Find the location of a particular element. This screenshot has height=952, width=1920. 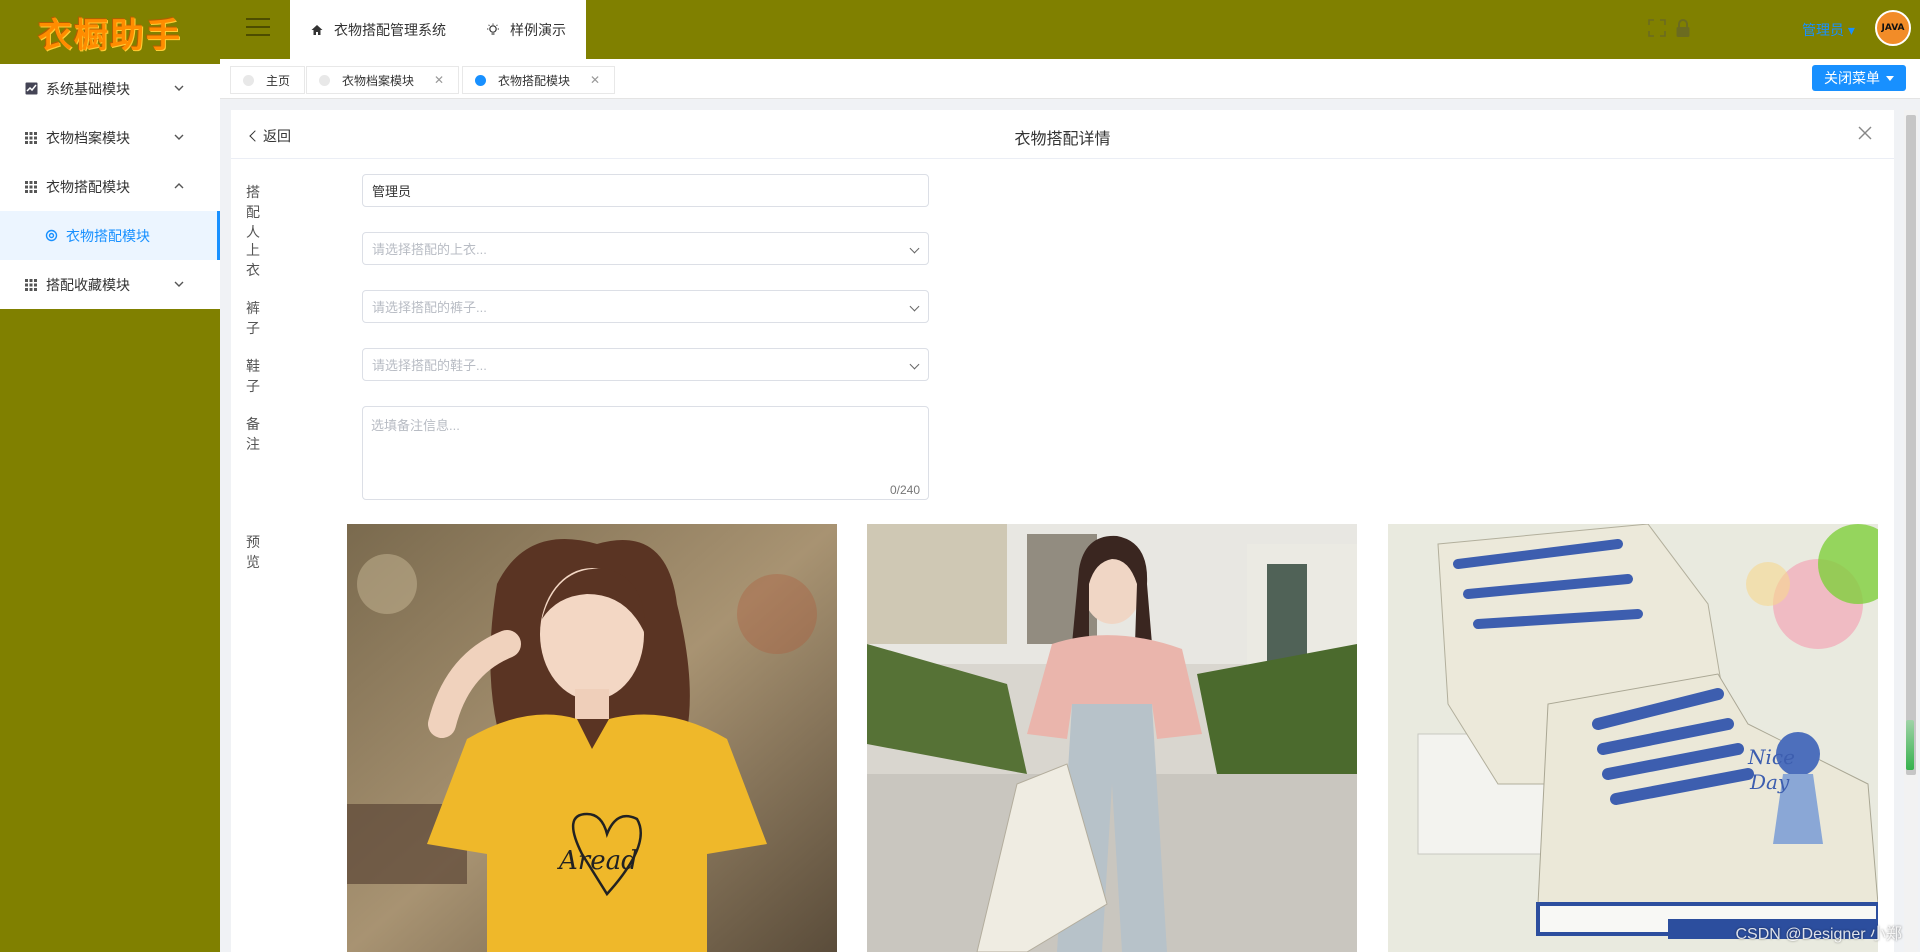

sidebar-subitem-clothes-matching: 衣物搭配模块 is located at coordinates (110, 235).